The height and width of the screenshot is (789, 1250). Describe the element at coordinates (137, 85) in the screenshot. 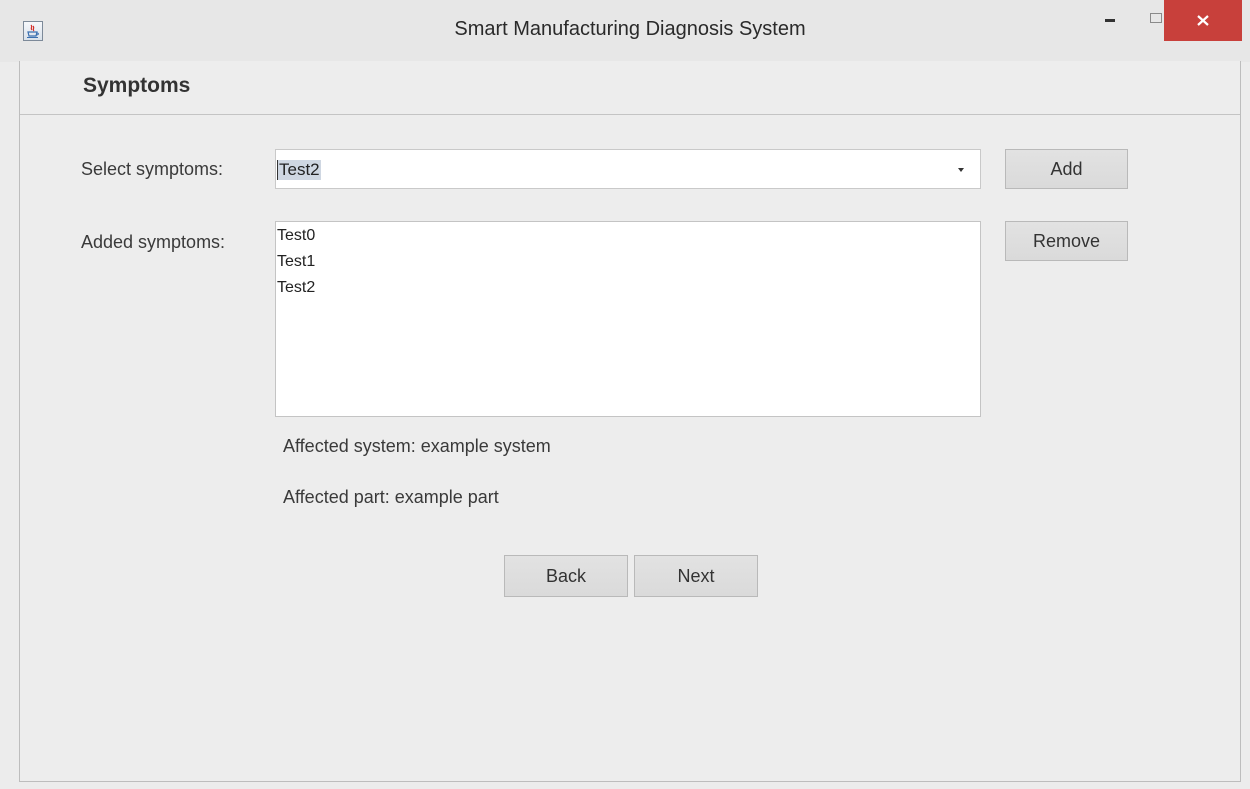

I see `page-title: Symptoms` at that location.